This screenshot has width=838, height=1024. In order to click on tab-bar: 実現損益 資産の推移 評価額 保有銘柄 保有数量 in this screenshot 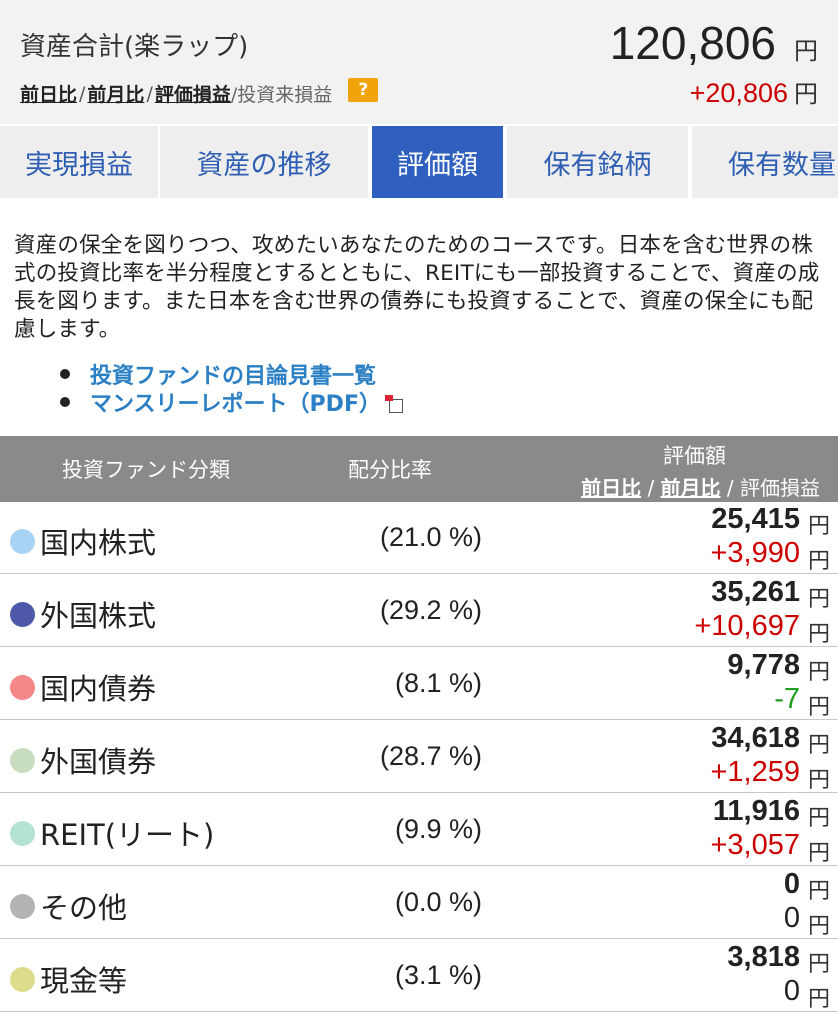, I will do `click(419, 162)`.